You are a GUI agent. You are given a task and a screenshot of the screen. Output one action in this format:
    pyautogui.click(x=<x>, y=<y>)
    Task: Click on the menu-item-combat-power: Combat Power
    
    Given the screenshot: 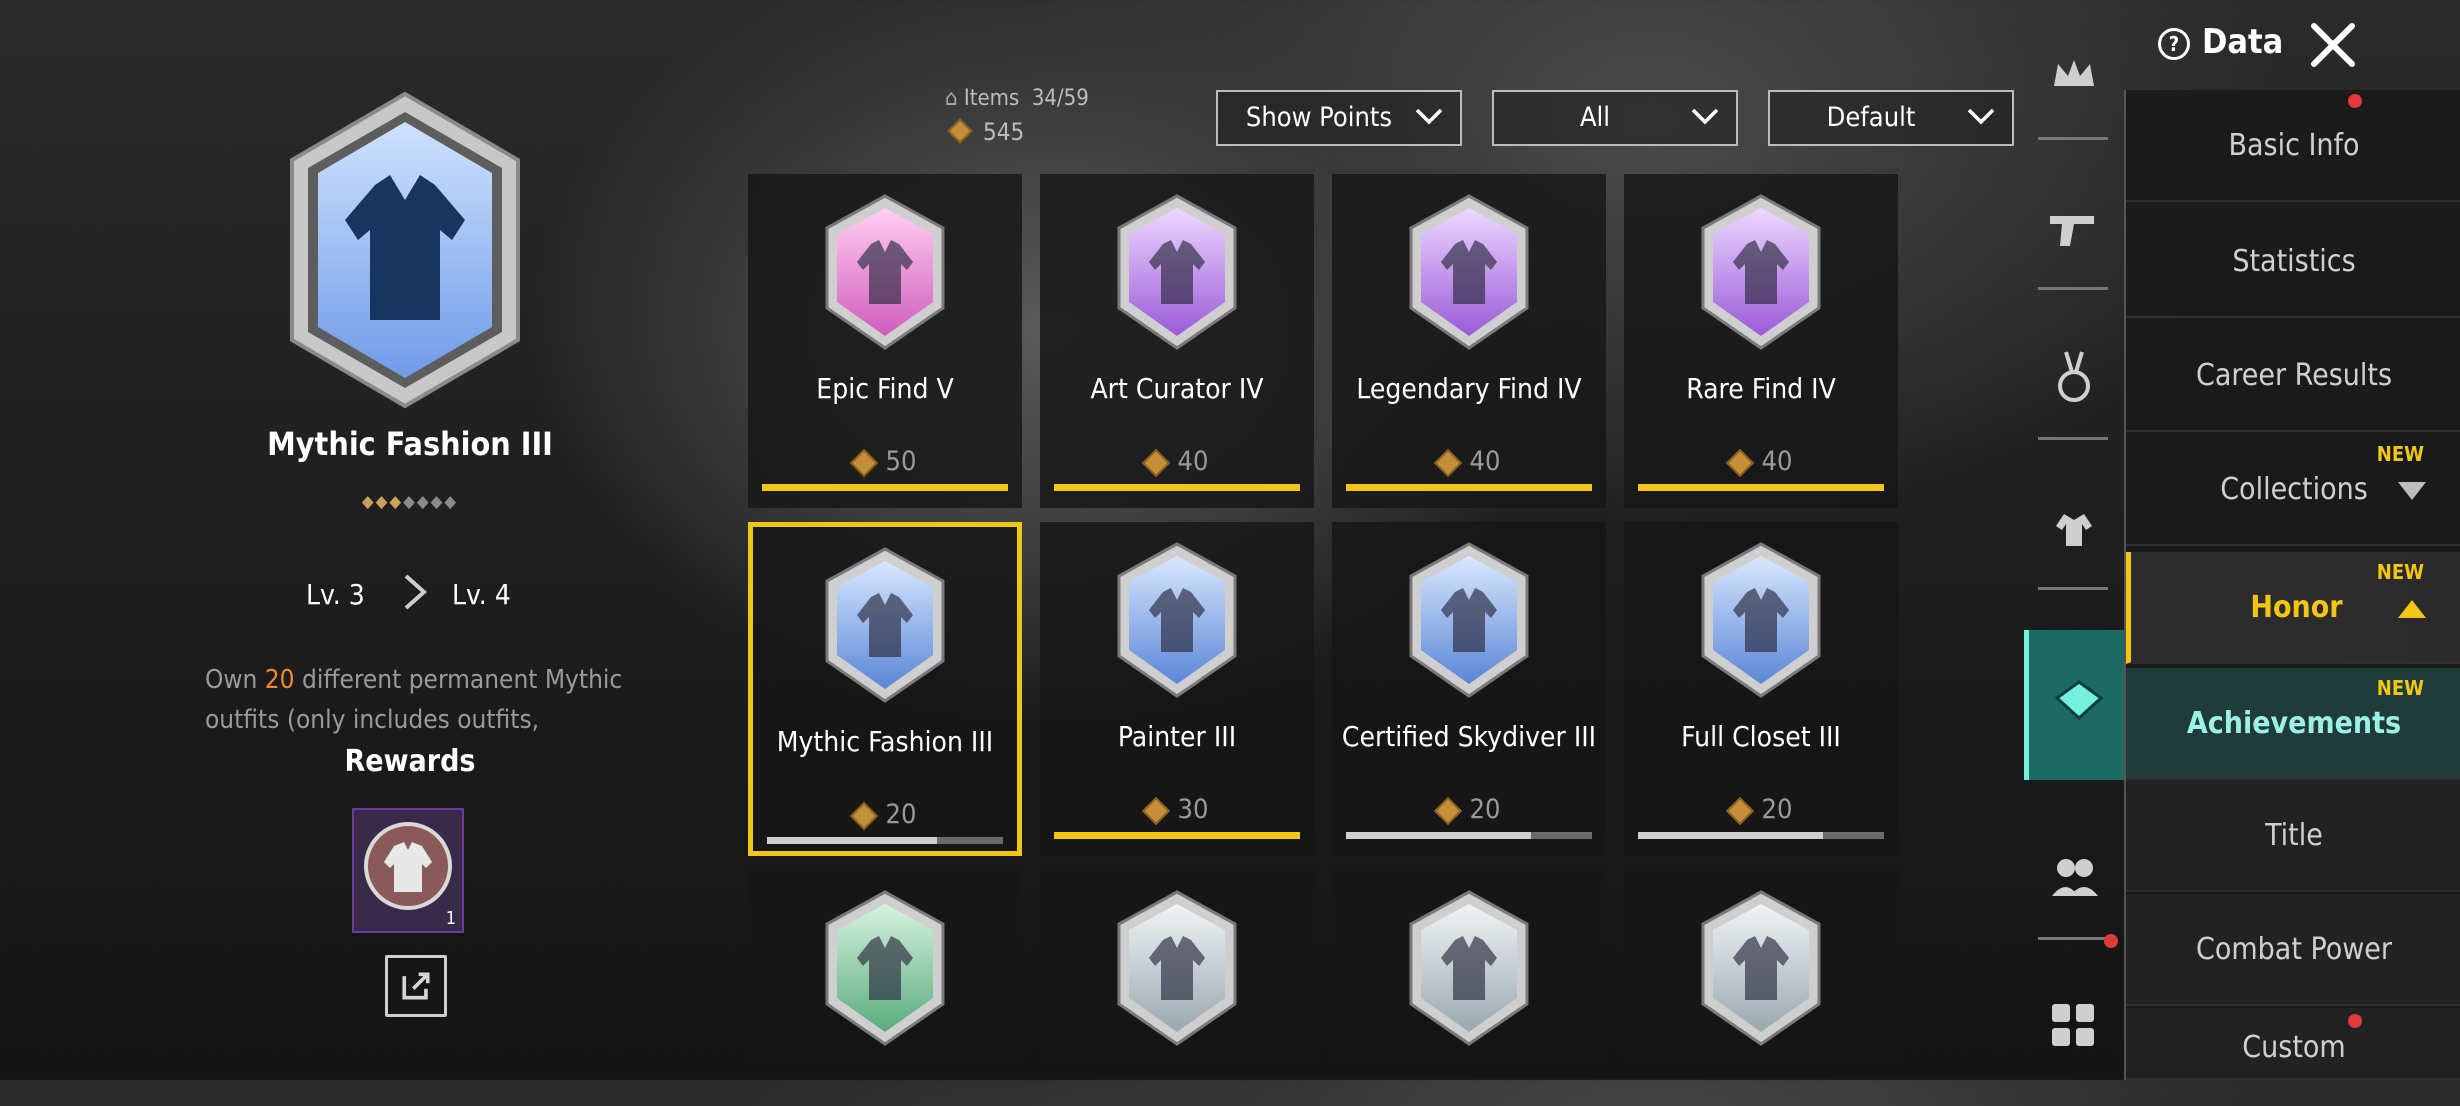 What is the action you would take?
    pyautogui.click(x=2293, y=950)
    